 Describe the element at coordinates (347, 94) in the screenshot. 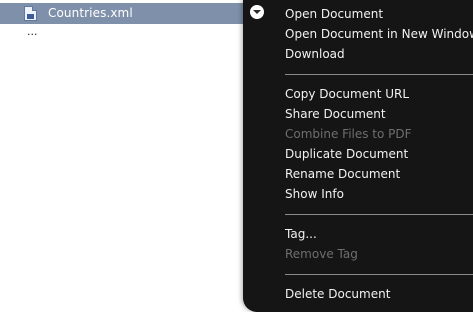

I see `menu-item-copy-url: Copy Document URL` at that location.